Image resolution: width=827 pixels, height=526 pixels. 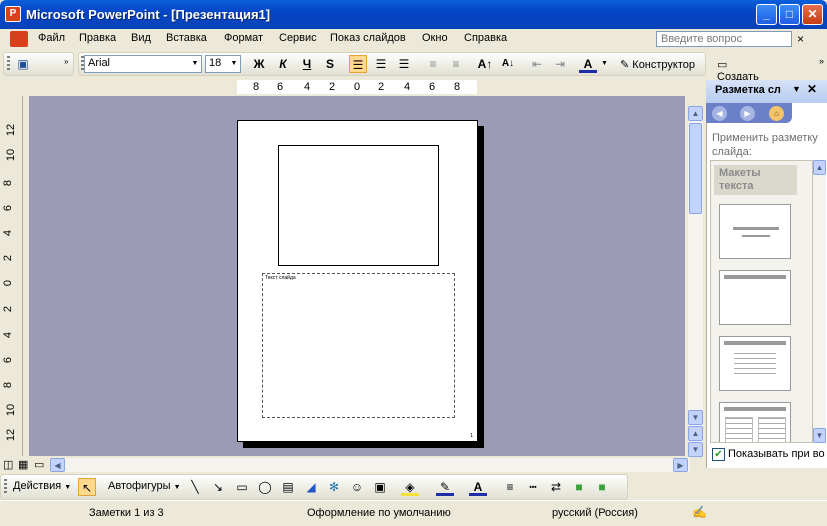 What do you see at coordinates (776, 113) in the screenshot?
I see `home-icon: ⌂` at bounding box center [776, 113].